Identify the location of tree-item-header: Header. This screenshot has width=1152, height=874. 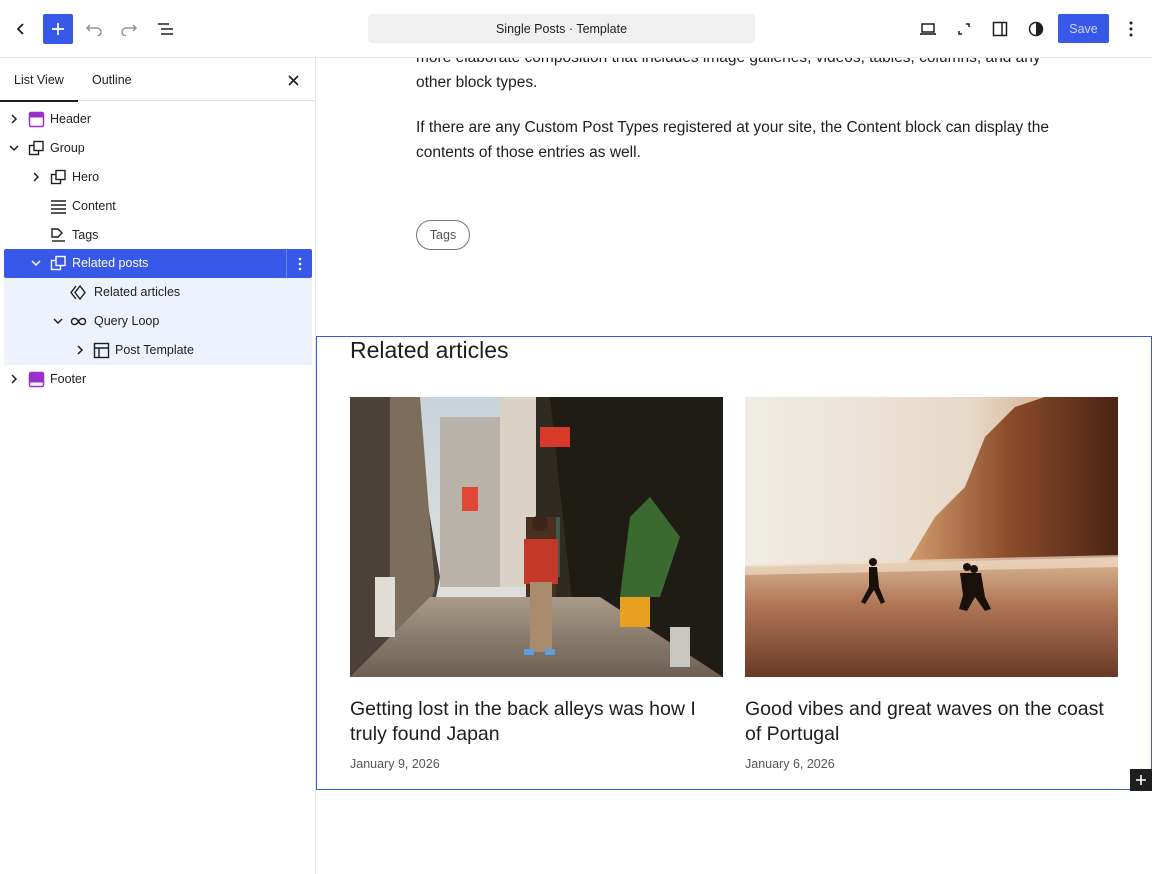
(158, 119).